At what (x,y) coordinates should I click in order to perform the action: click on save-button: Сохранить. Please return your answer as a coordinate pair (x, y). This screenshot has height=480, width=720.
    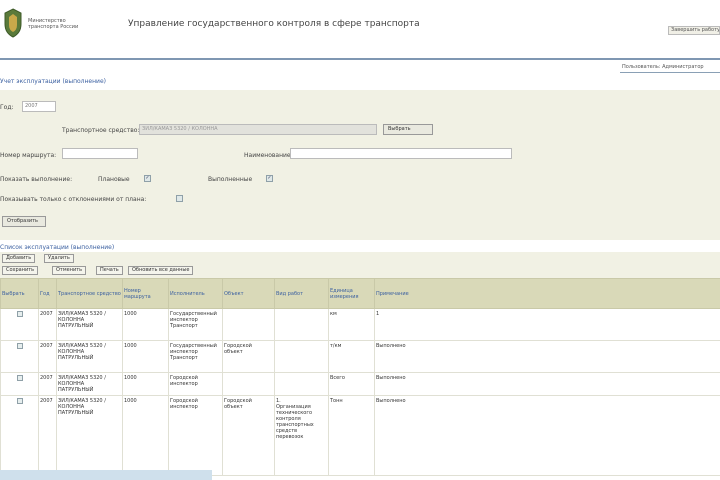
    Looking at the image, I should click on (20, 270).